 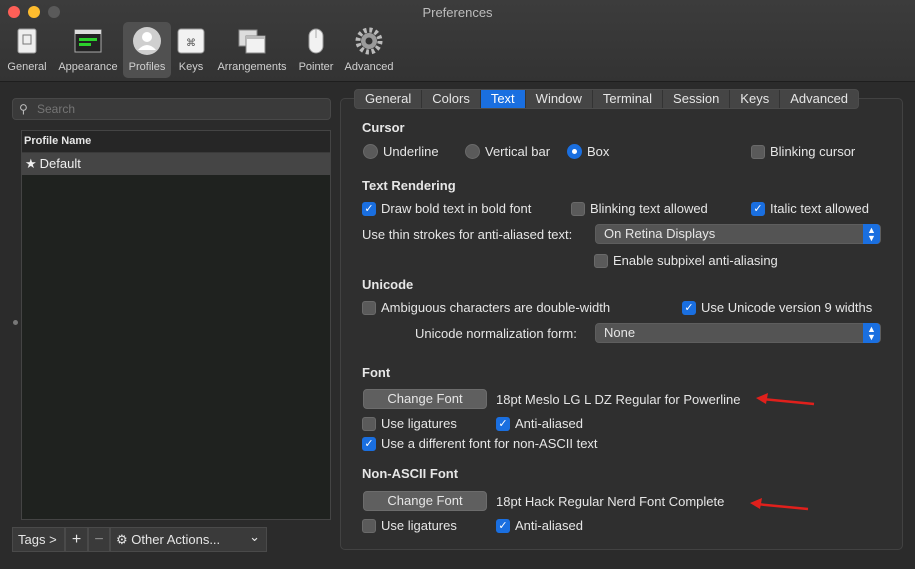 I want to click on checkbox-label: Blinking cursor, so click(x=813, y=151).